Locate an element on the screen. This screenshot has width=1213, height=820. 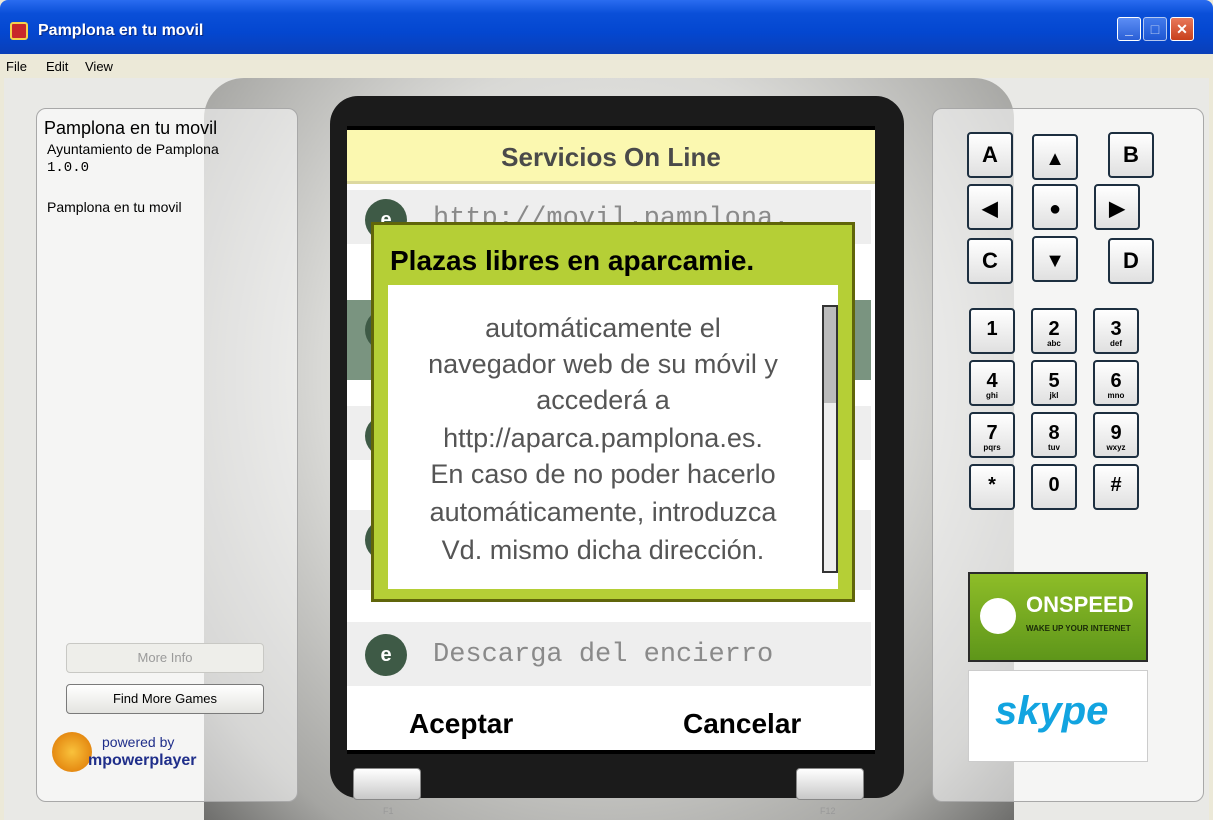
key-b: B is located at coordinates (1131, 155).